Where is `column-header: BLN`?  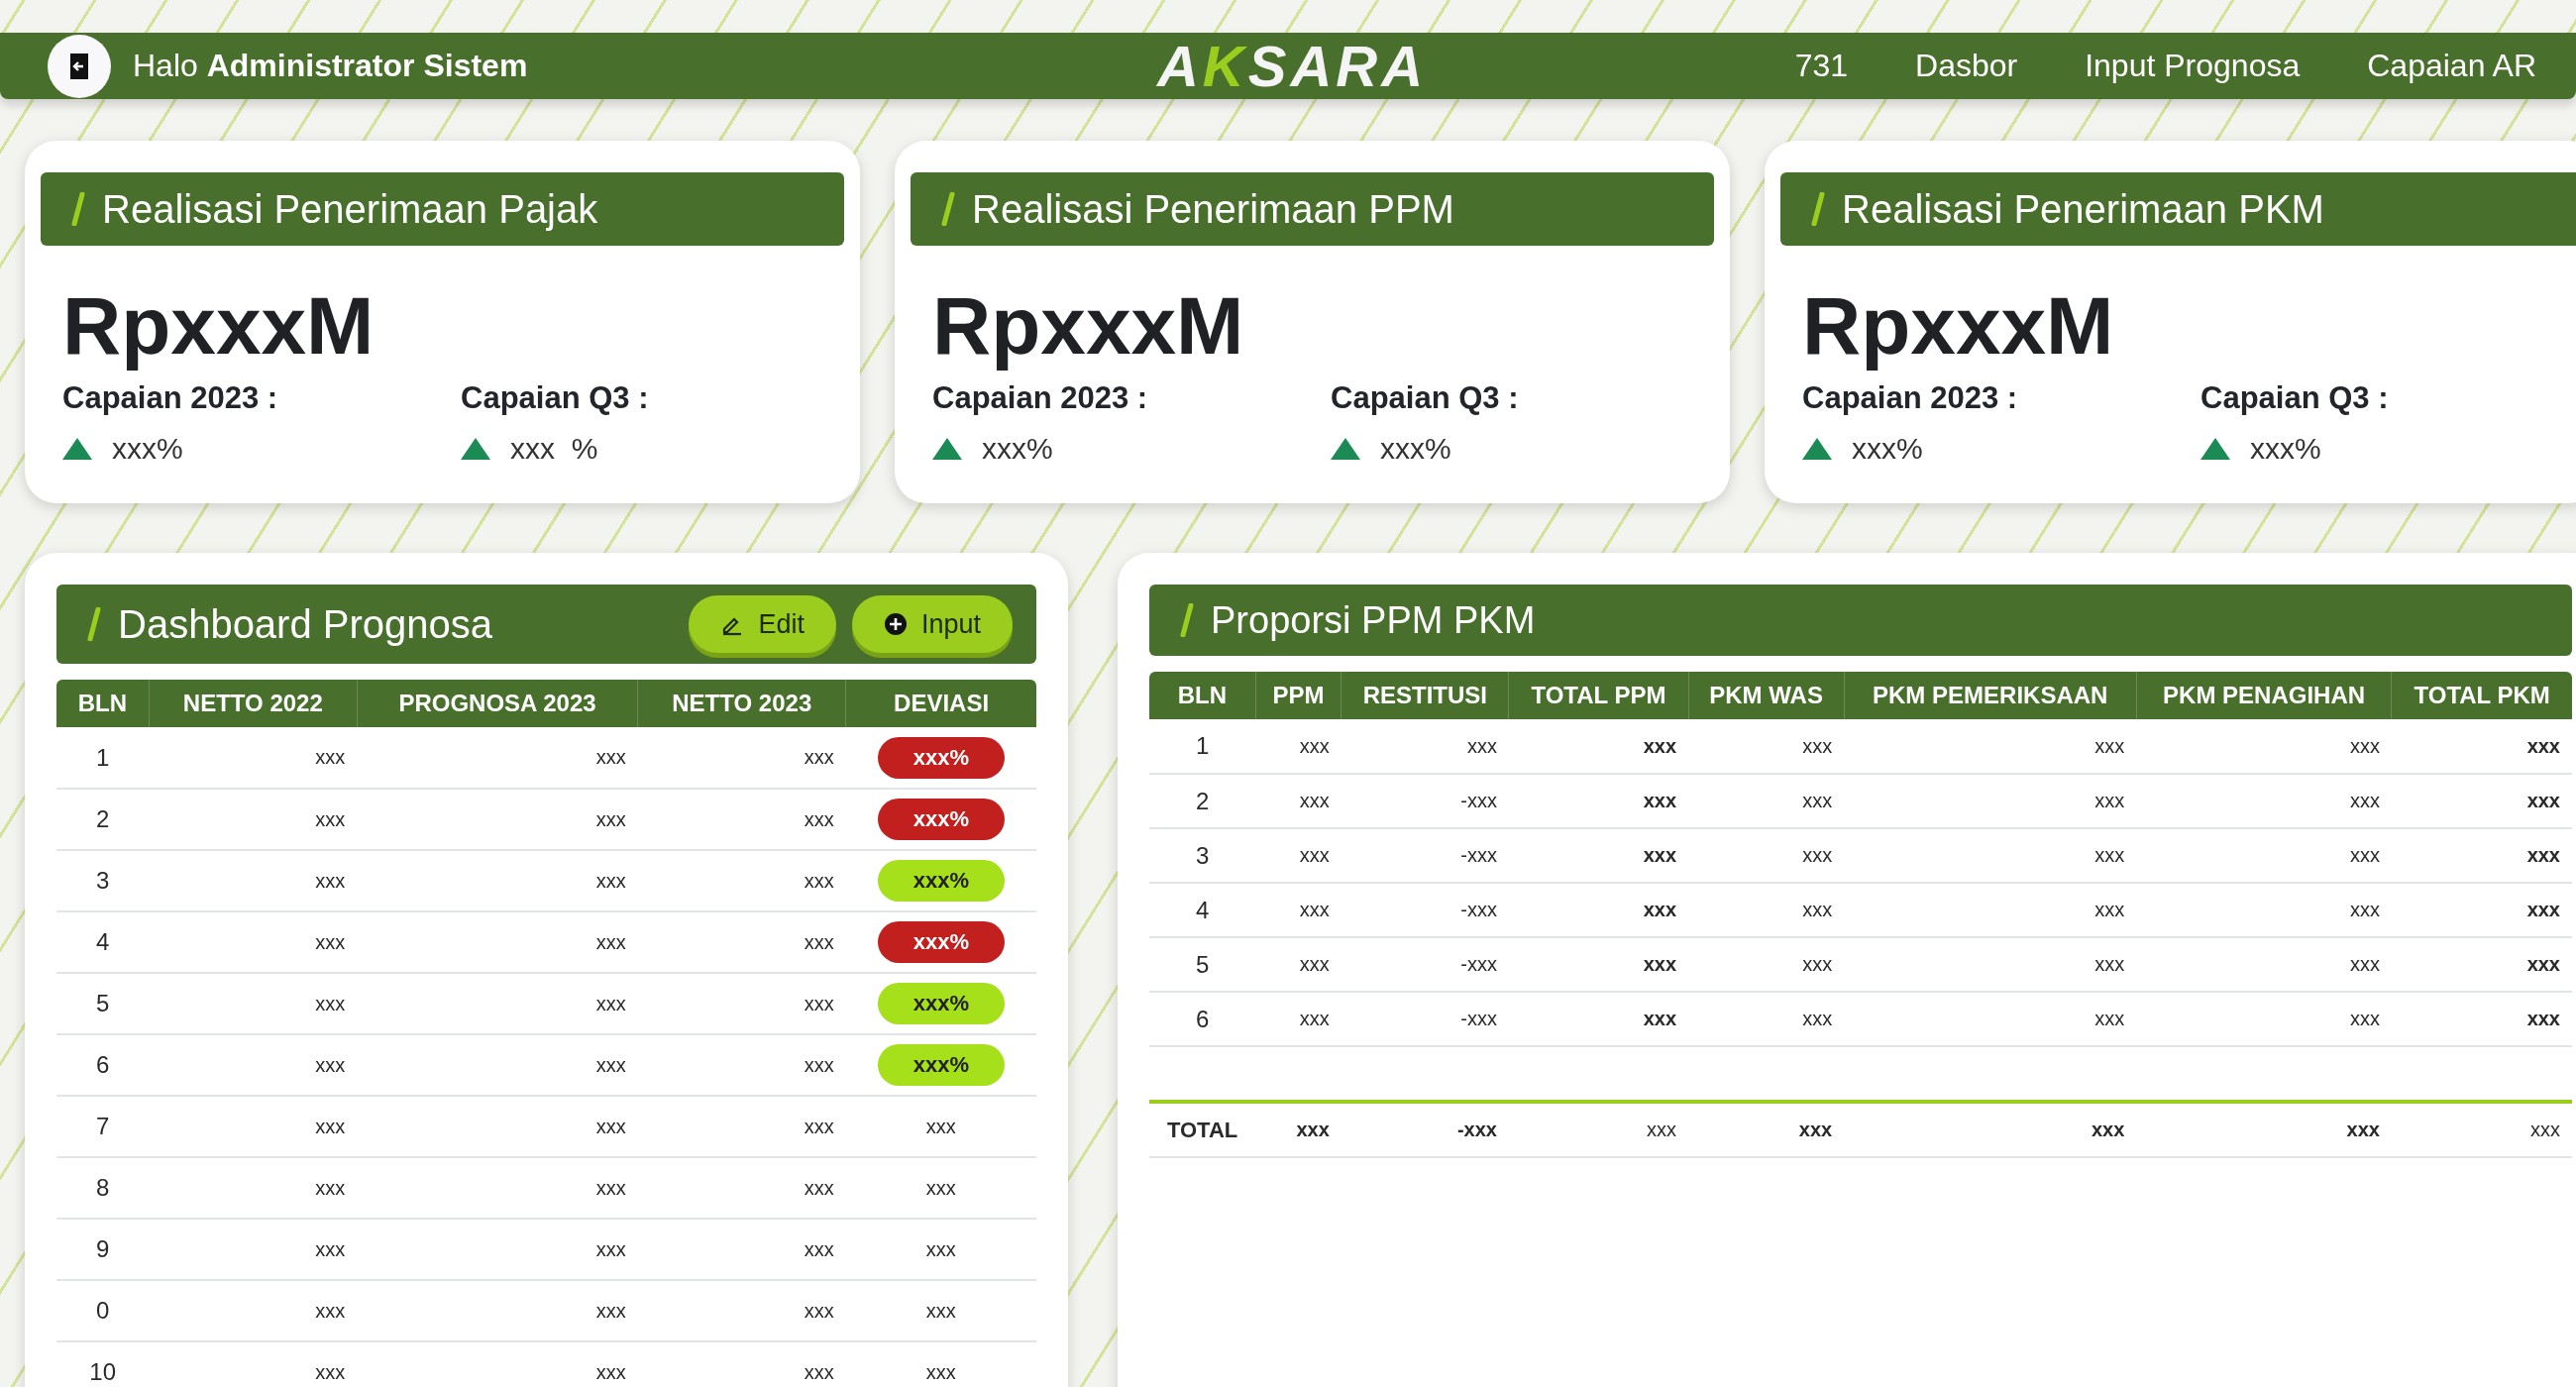
column-header: BLN is located at coordinates (1203, 695).